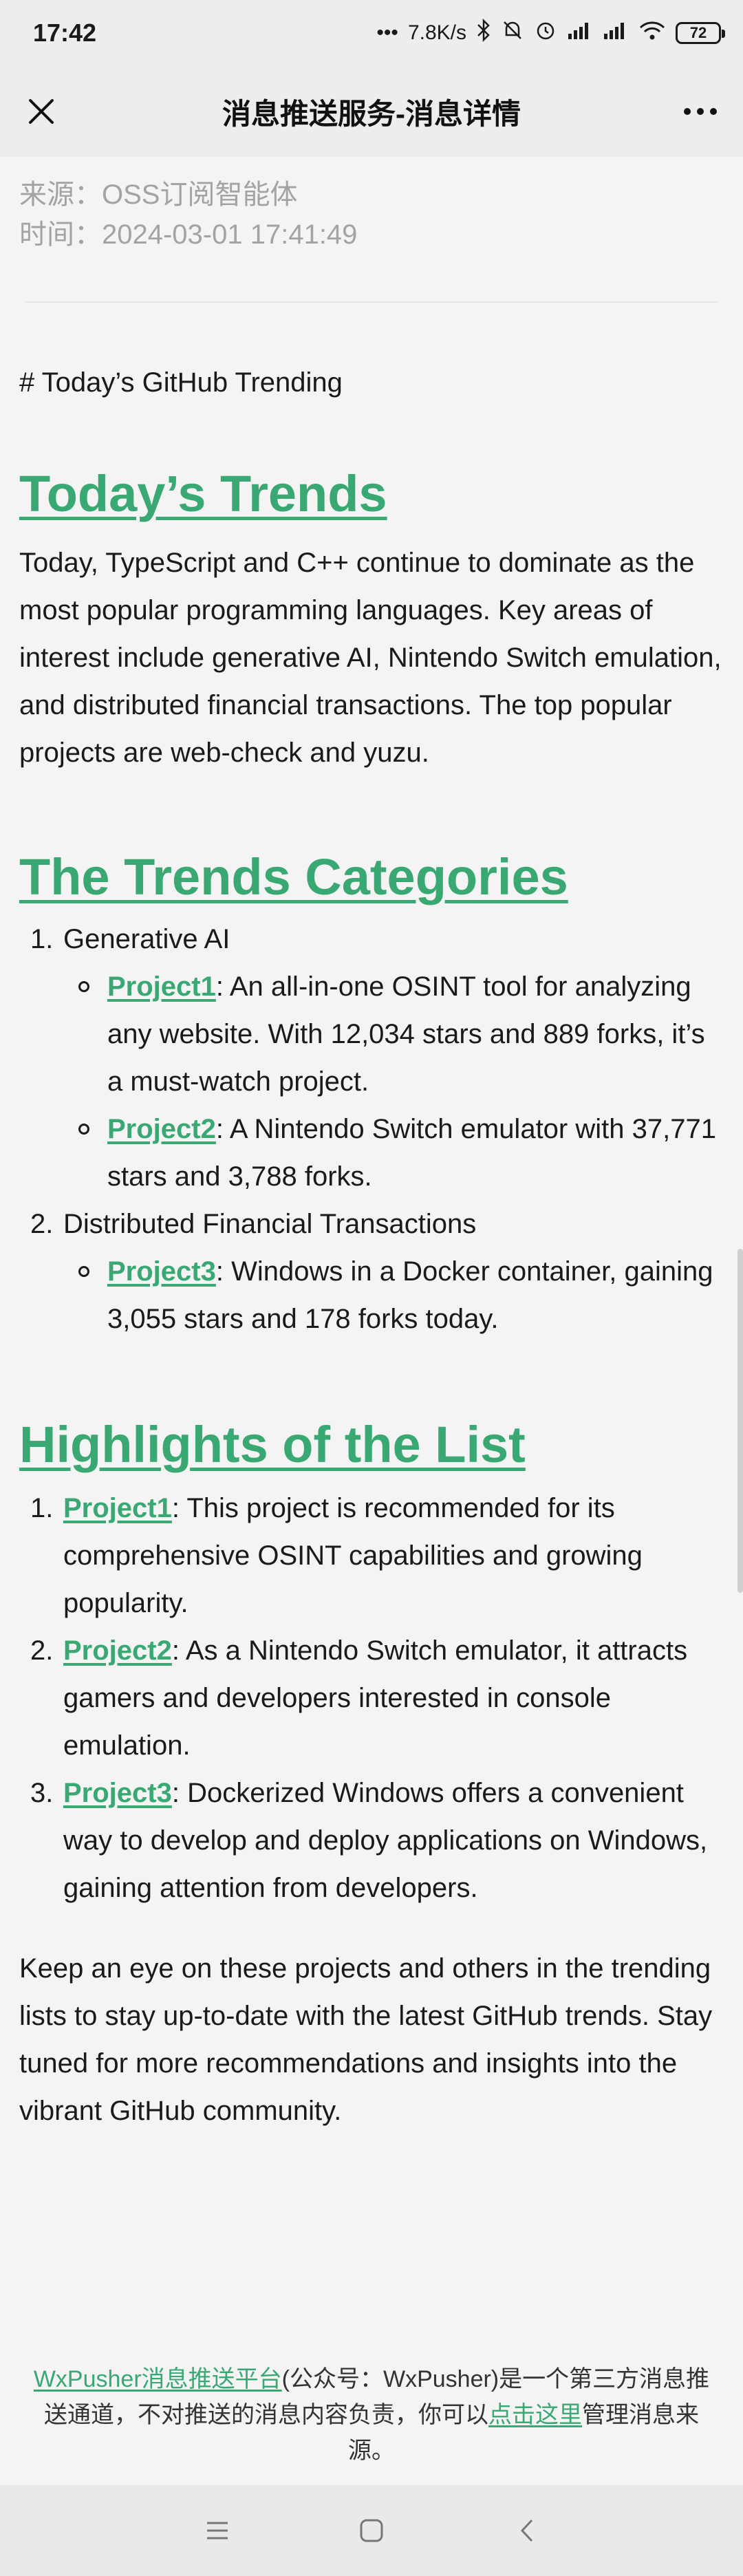  What do you see at coordinates (158, 195) in the screenshot?
I see `message-source: 来源：OSS订阅智能体` at bounding box center [158, 195].